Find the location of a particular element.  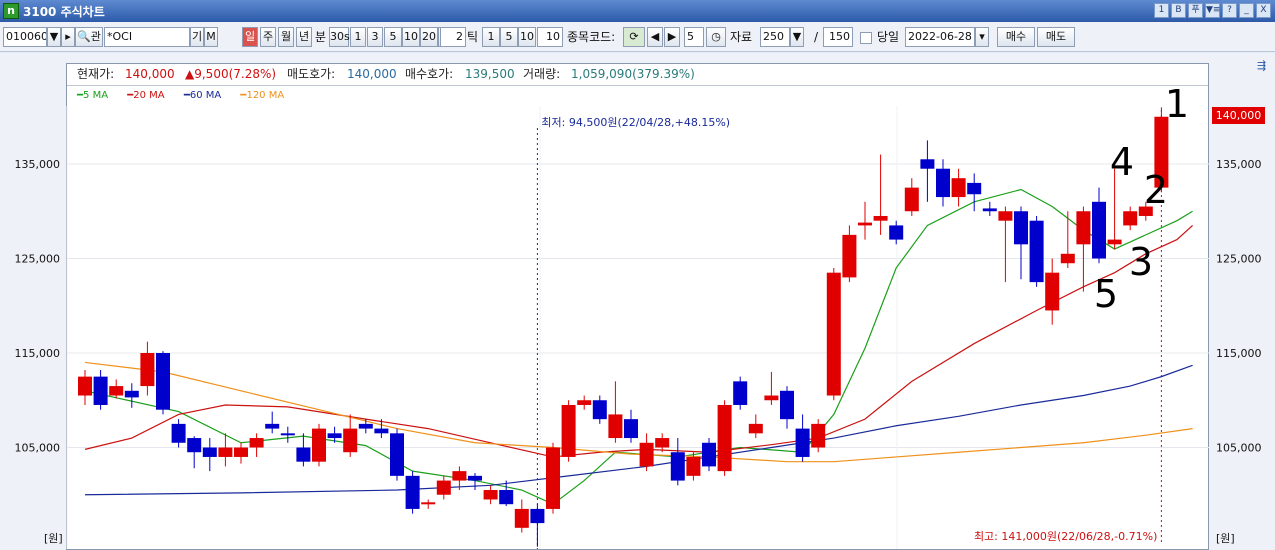

y-tick-label-left: 115,000 is located at coordinates (38, 353).